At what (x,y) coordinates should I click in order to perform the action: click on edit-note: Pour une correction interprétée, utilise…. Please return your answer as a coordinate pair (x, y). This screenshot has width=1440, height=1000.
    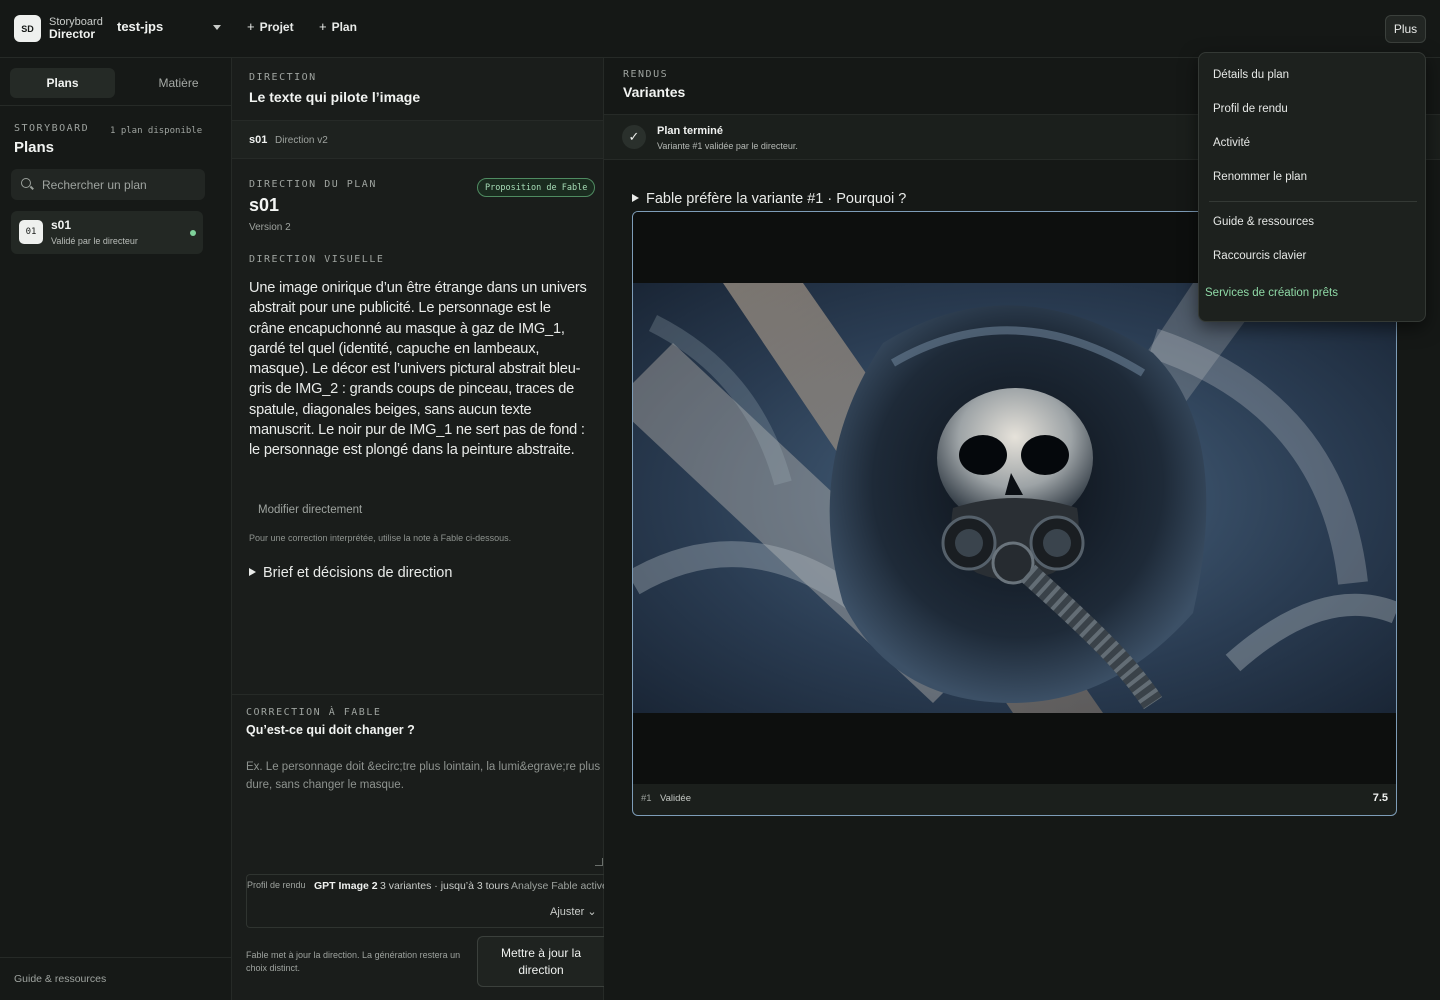
    Looking at the image, I should click on (380, 538).